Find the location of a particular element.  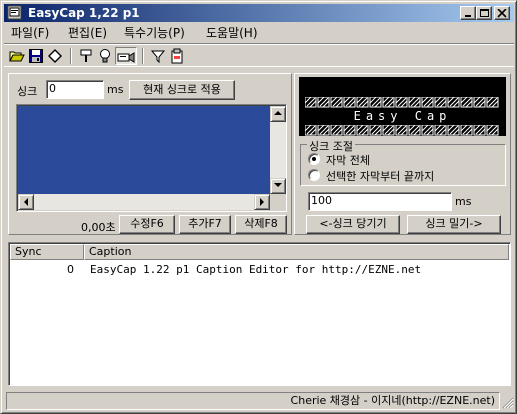

close-button is located at coordinates (502, 13).